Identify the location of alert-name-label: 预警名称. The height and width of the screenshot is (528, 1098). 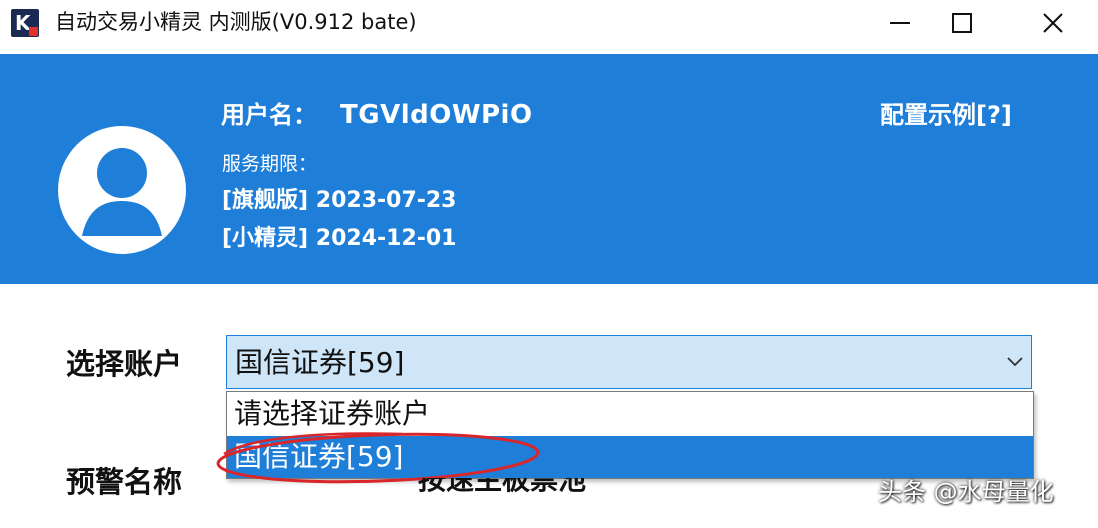
(124, 482).